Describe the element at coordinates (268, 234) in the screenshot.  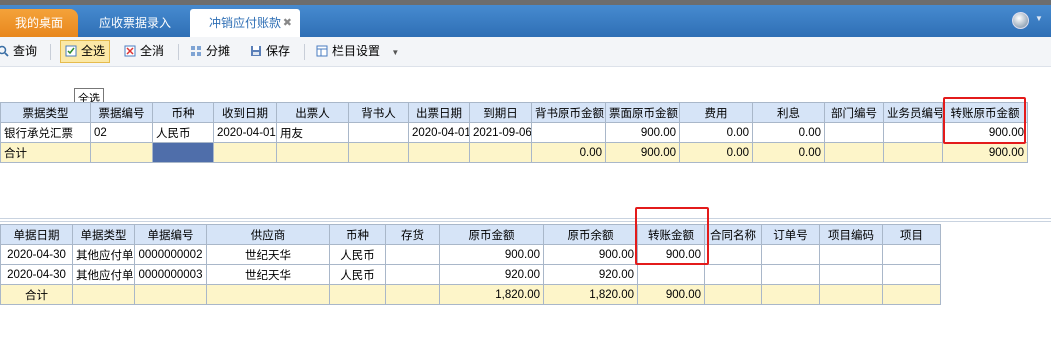
I see `lower-col-header: 供应商` at that location.